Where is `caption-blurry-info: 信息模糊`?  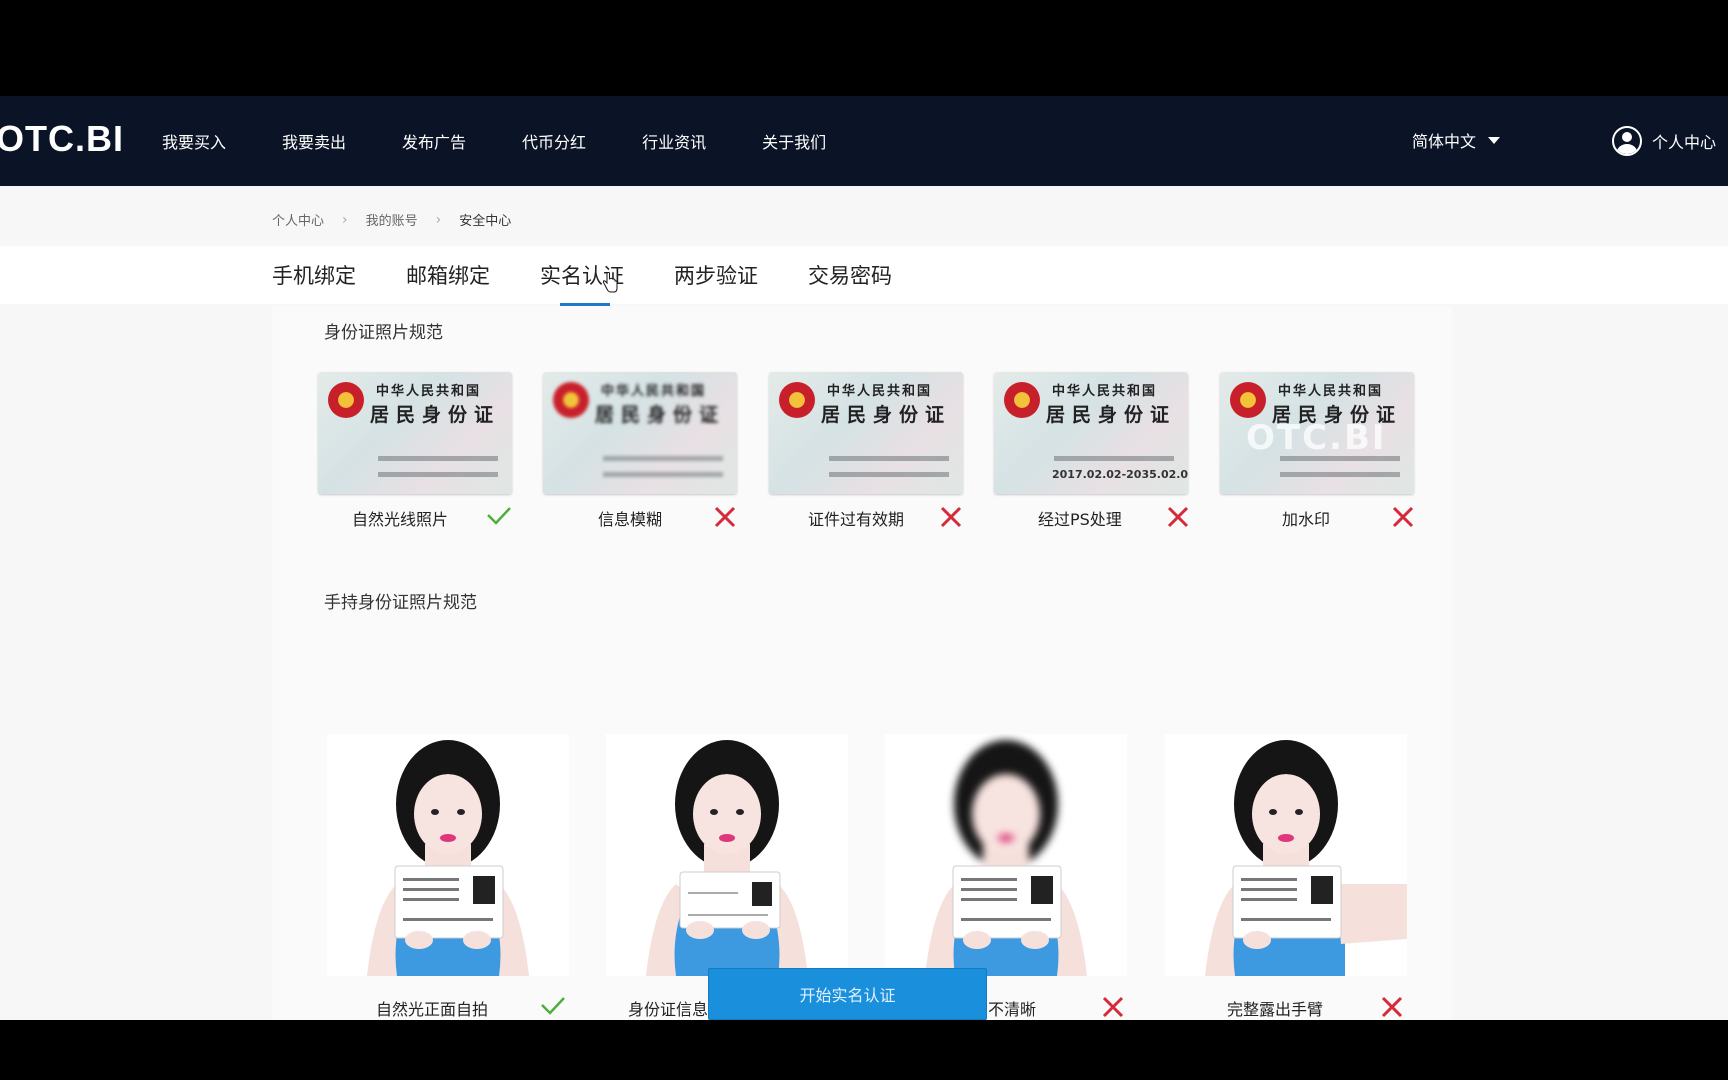
caption-blurry-info: 信息模糊 is located at coordinates (630, 519).